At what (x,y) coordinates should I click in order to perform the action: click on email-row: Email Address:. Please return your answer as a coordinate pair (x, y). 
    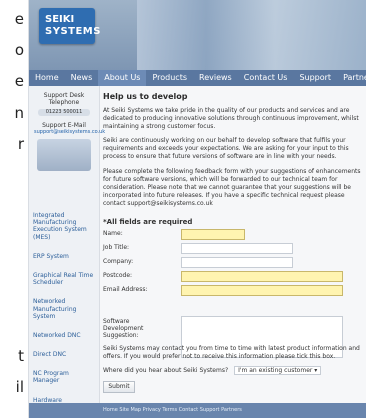
    Looking at the image, I should click on (234, 294).